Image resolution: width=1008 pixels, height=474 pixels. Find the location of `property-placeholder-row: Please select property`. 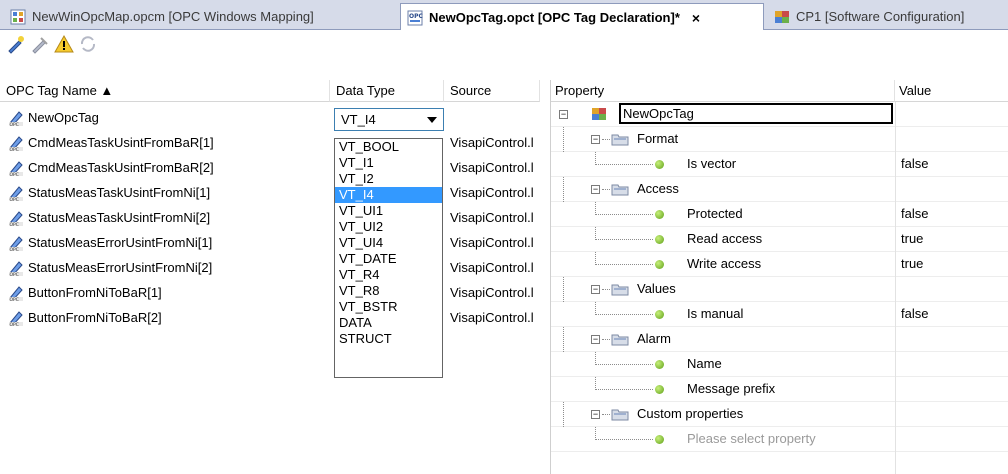

property-placeholder-row: Please select property is located at coordinates (779, 439).